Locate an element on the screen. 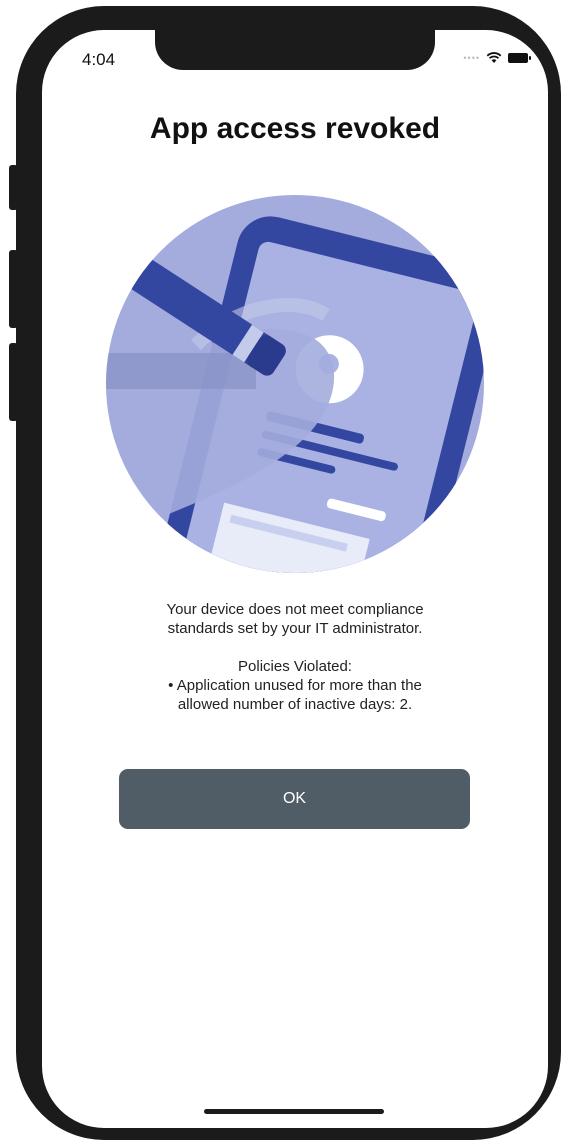  home-indicator is located at coordinates (294, 1111).